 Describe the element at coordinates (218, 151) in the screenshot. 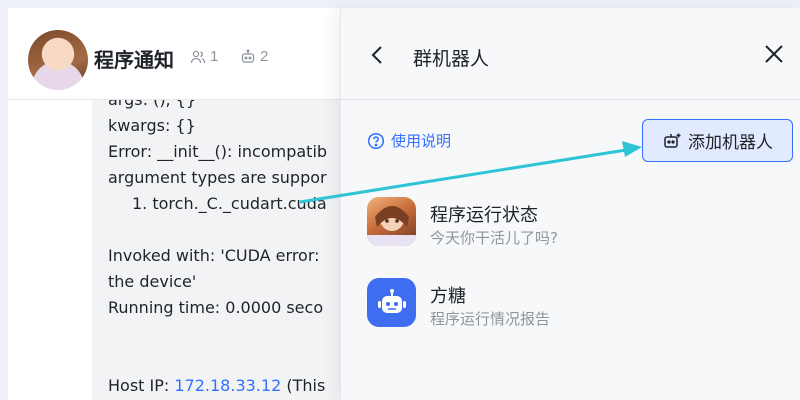

I see `message-line: Error: __init__(): incompatib` at that location.